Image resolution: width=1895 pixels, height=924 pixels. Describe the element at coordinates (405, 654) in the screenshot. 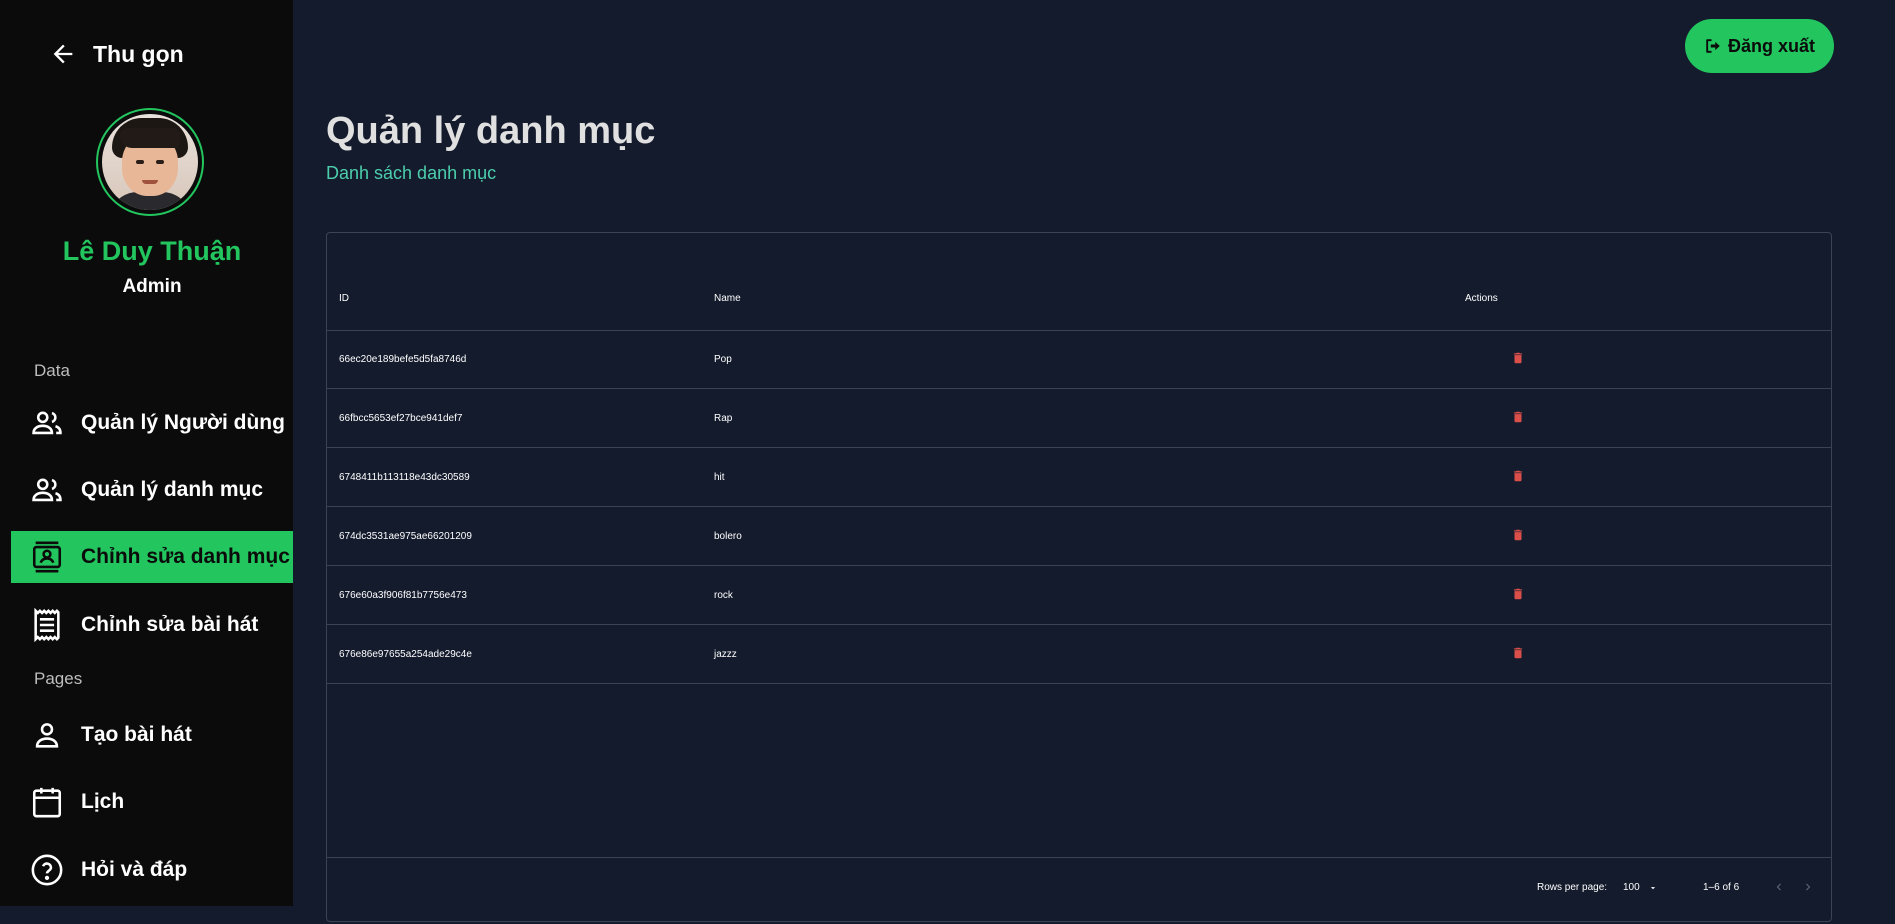

I see `cell-id: 676e86e97655a254ade29c4e` at that location.